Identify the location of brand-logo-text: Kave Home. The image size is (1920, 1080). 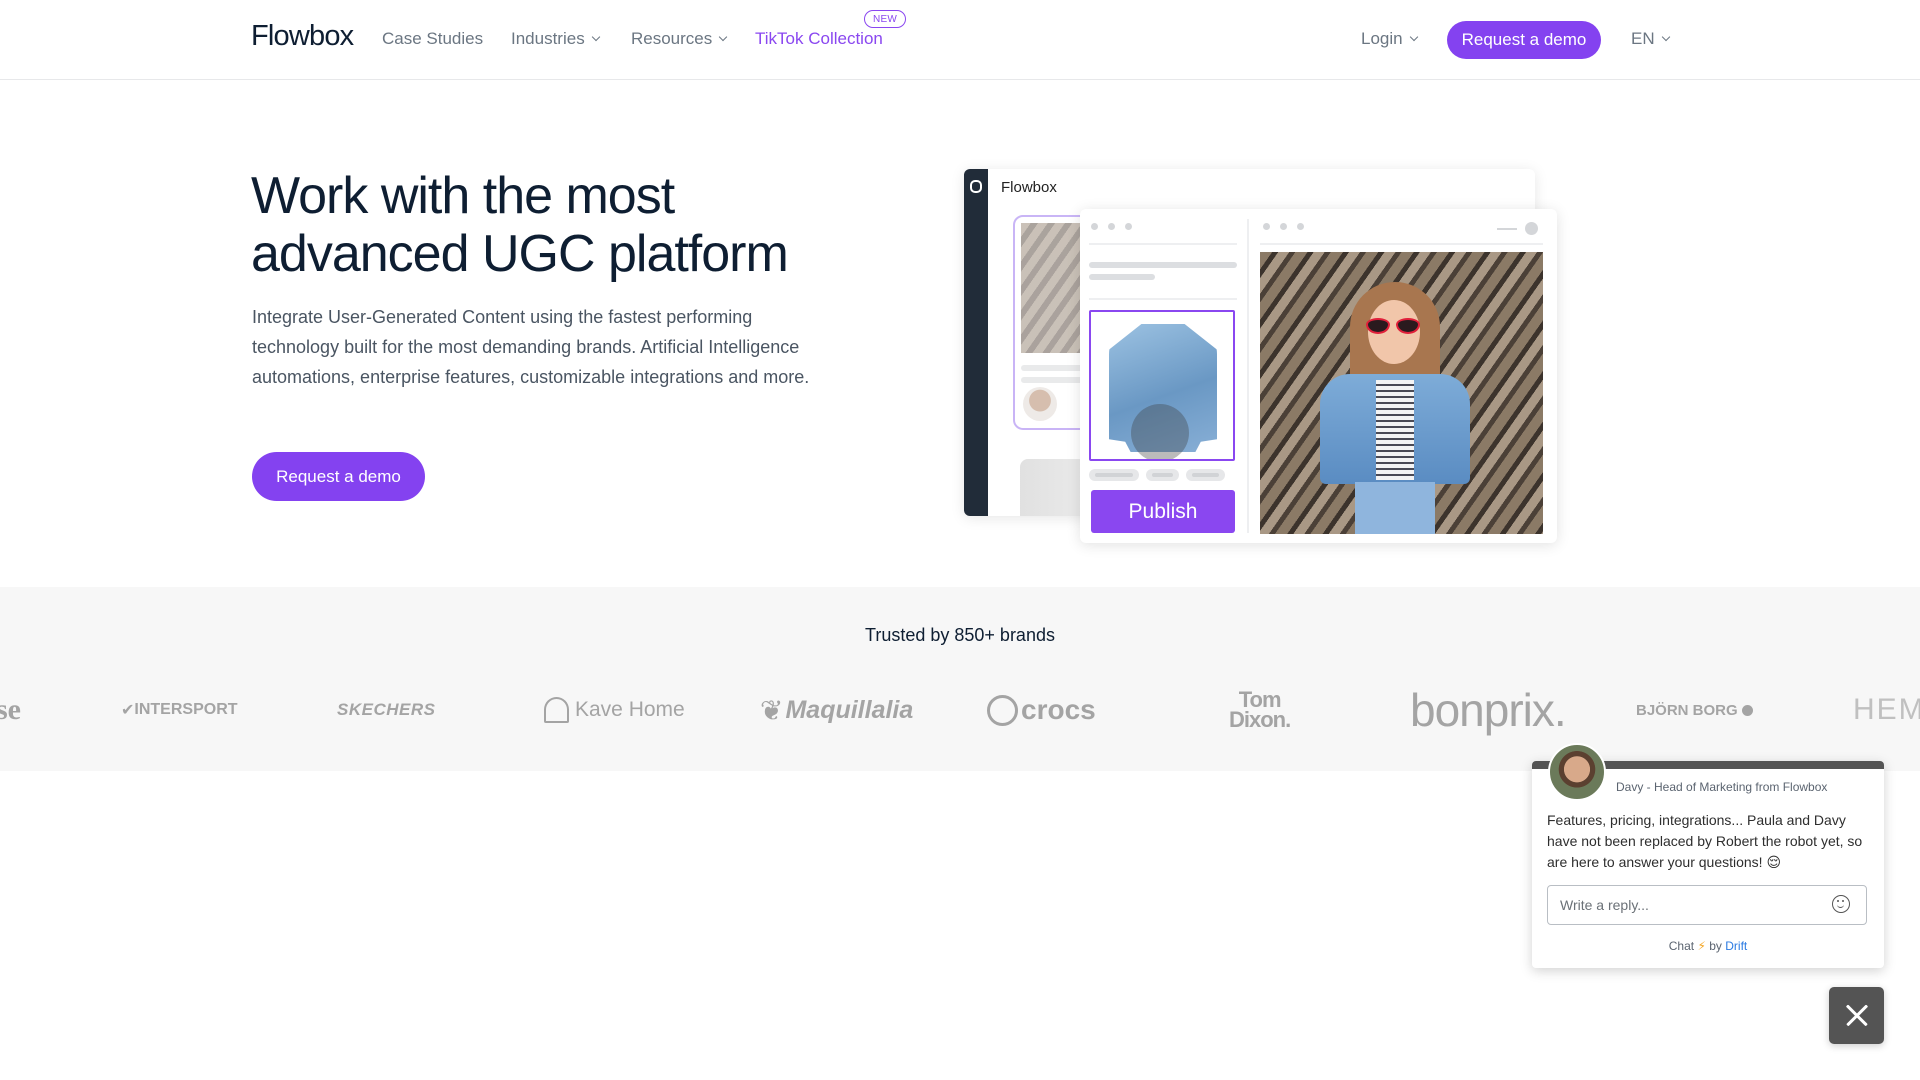
(630, 709).